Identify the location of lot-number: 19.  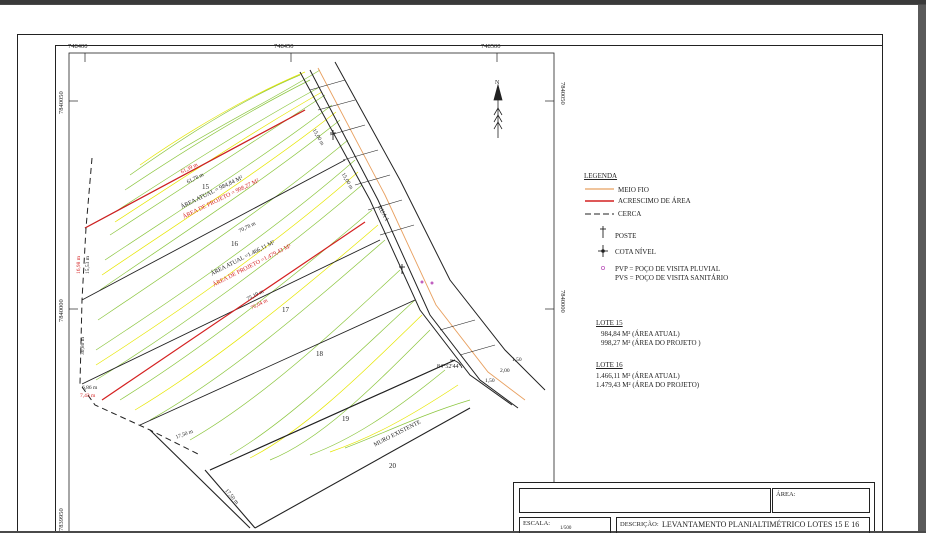
(345, 419).